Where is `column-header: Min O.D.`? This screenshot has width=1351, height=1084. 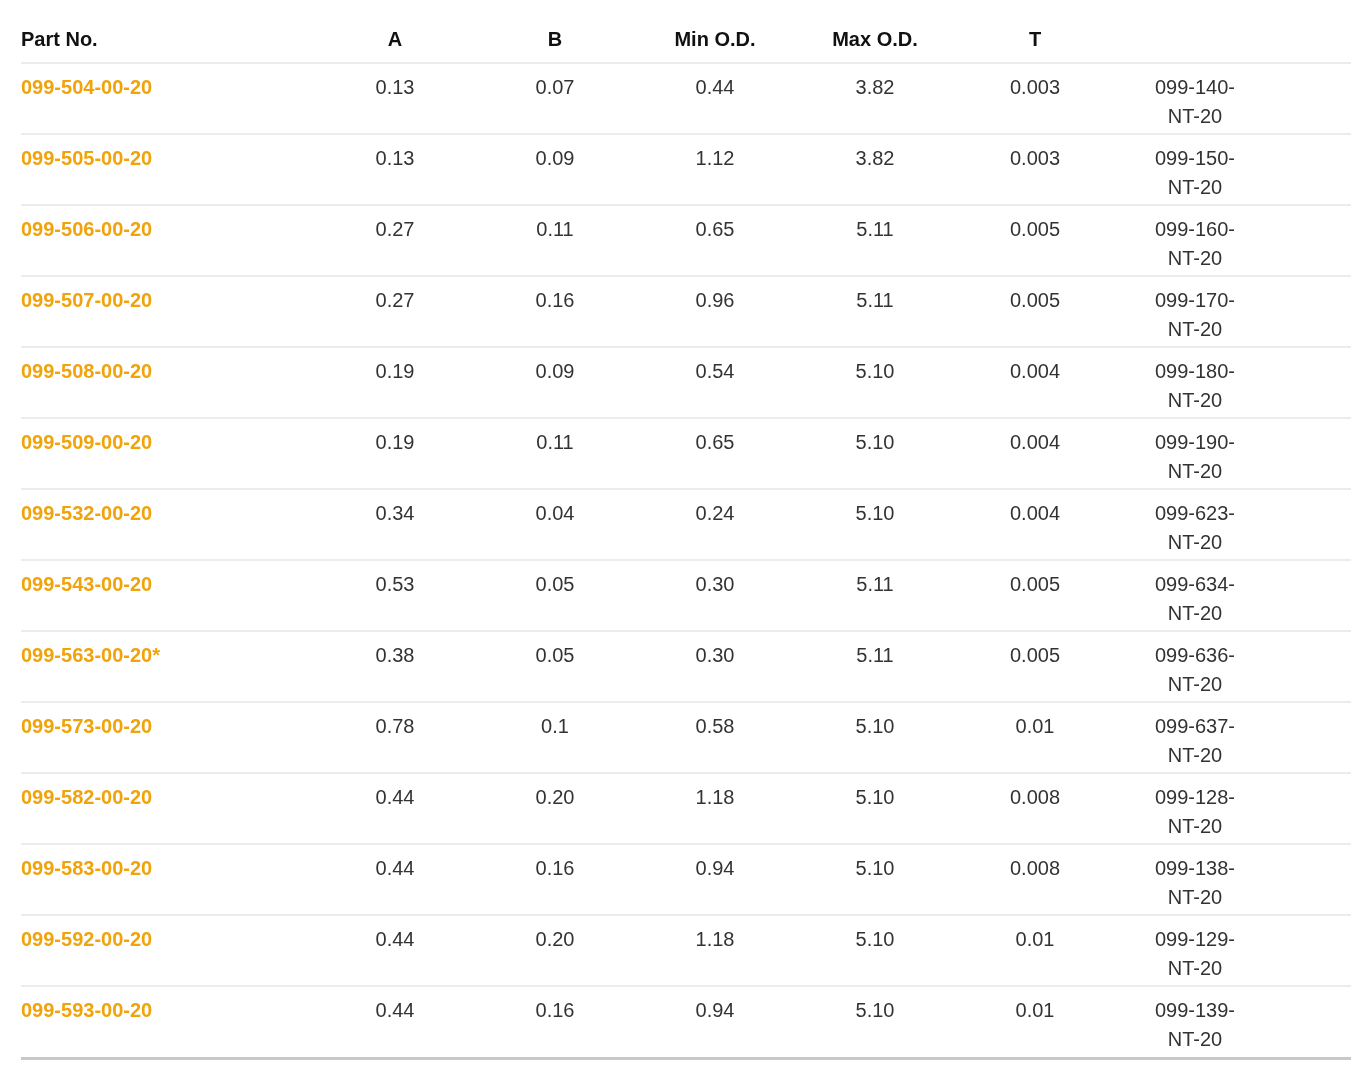
column-header: Min O.D. is located at coordinates (715, 39).